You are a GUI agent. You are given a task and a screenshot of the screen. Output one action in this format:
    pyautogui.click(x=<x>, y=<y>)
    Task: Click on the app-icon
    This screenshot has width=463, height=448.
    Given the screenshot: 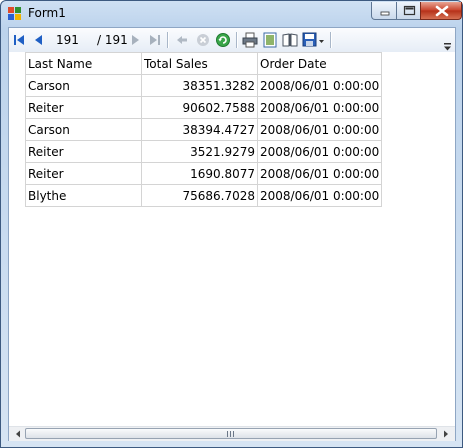 What is the action you would take?
    pyautogui.click(x=15, y=14)
    